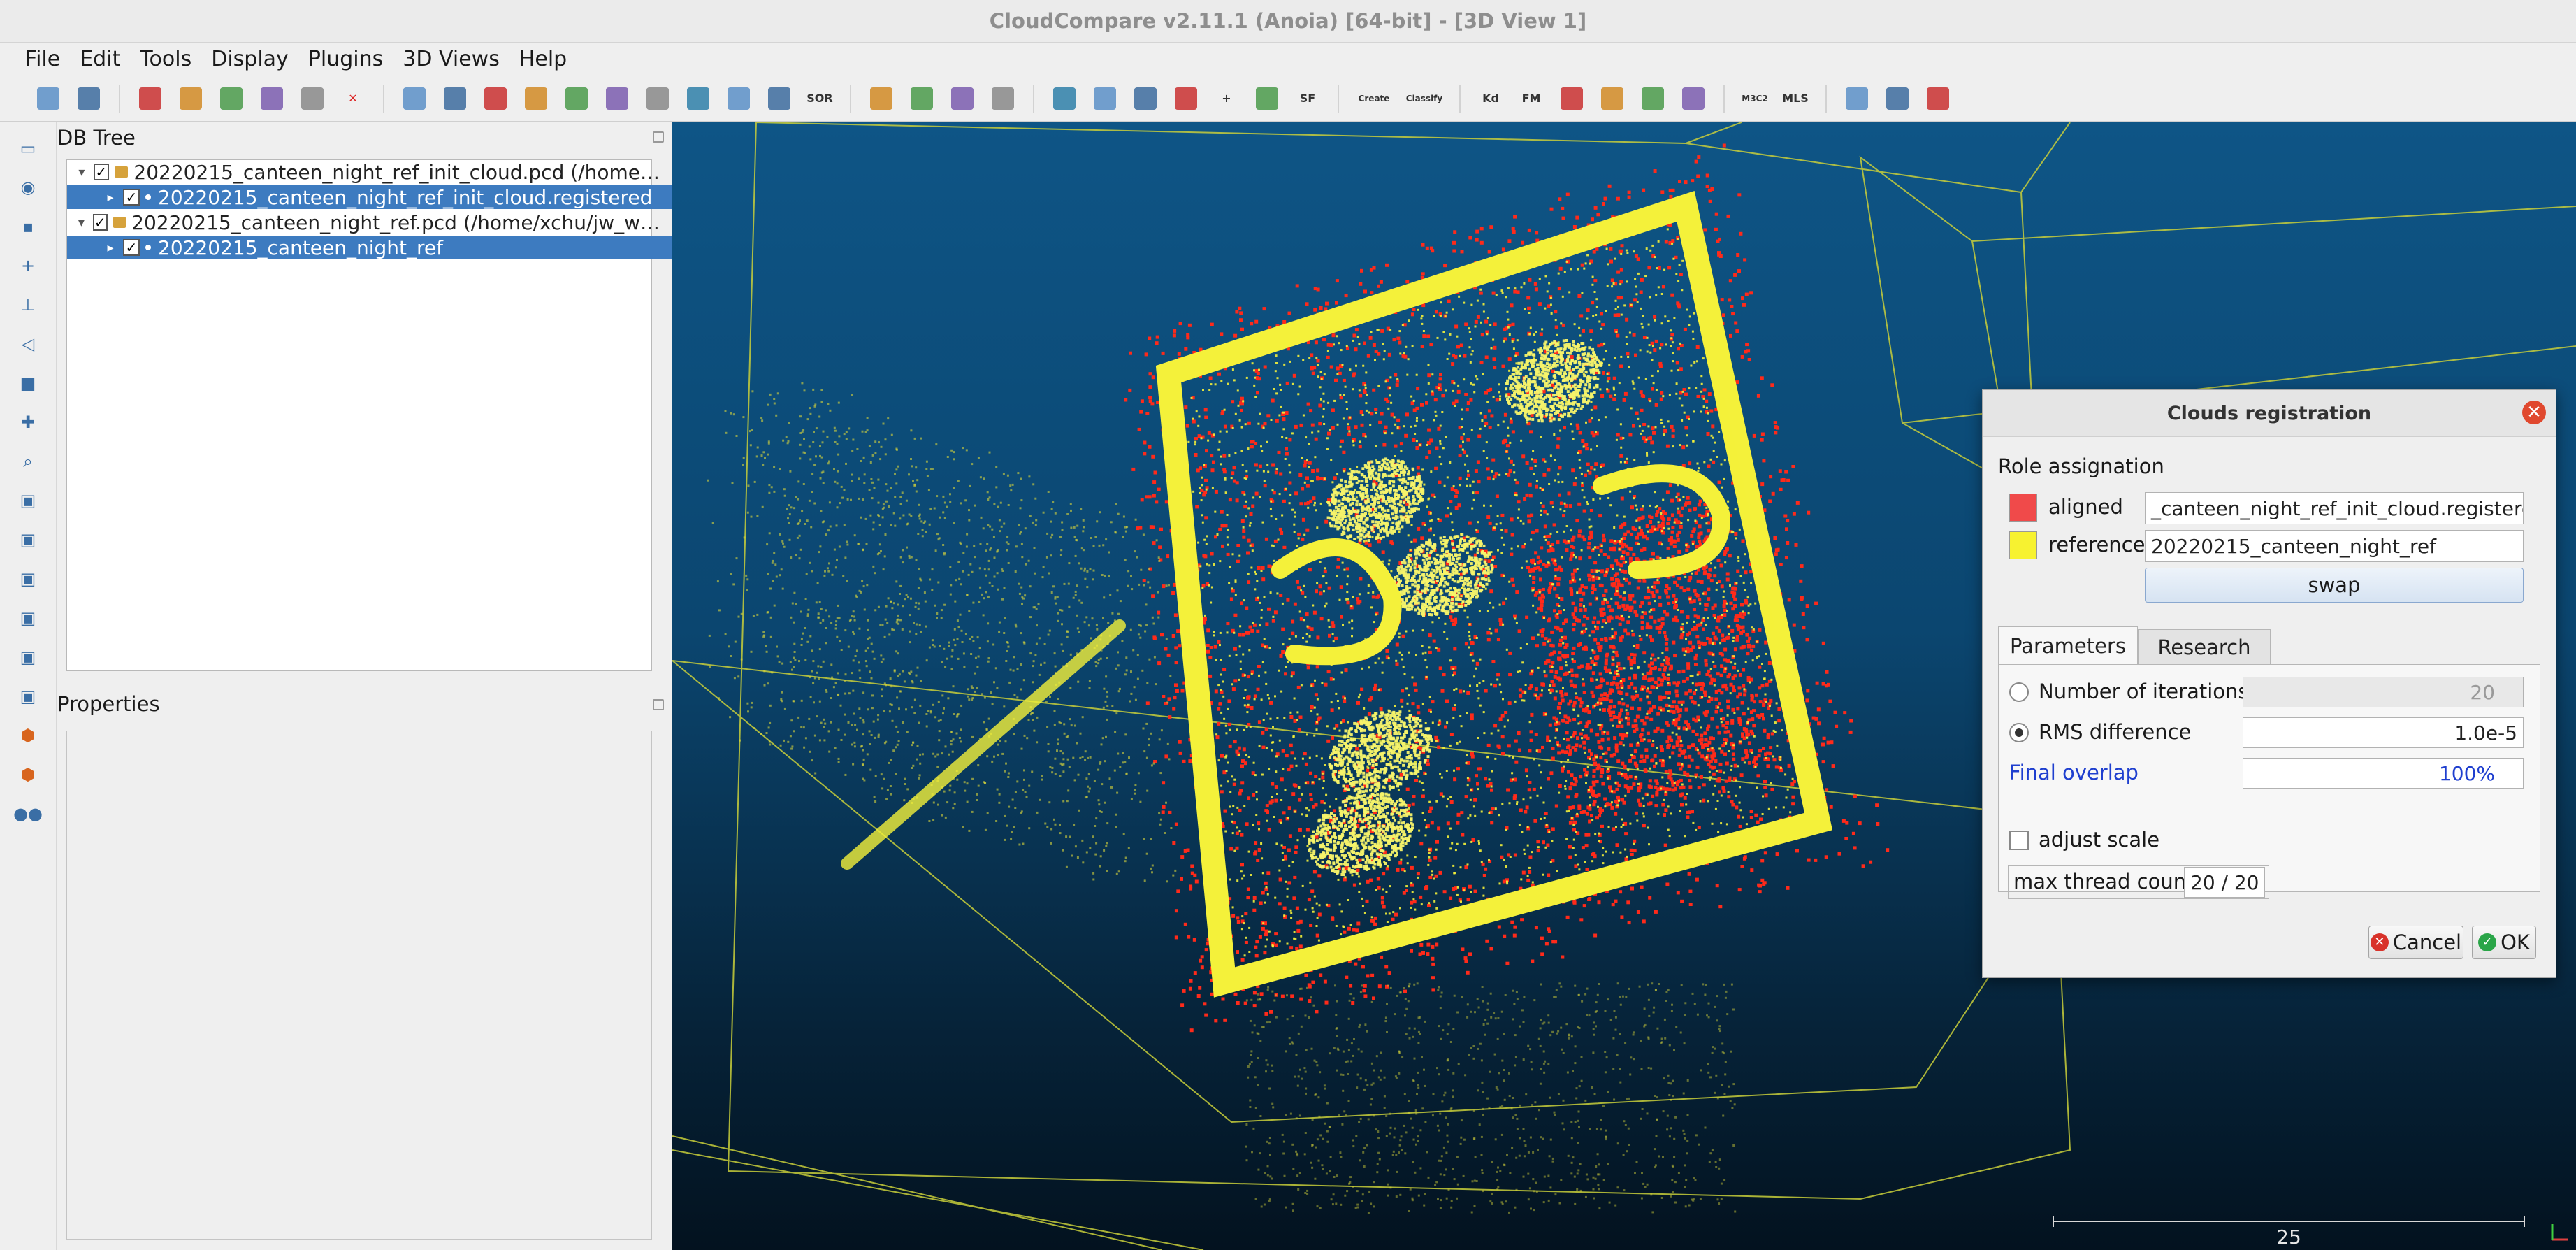  Describe the element at coordinates (1653, 98) in the screenshot. I see `sphere-icon` at that location.